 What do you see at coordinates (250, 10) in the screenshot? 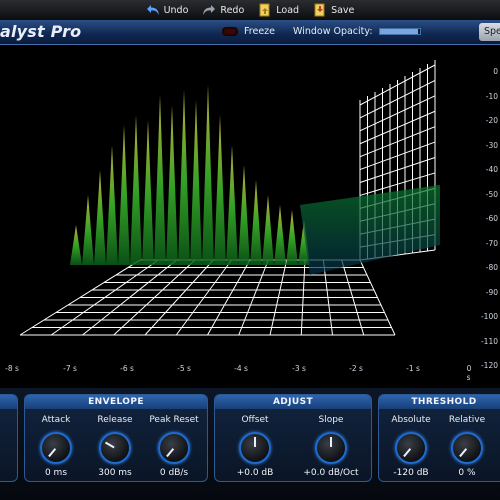
I see `top-toolbar: Undo Redo Load Save` at bounding box center [250, 10].